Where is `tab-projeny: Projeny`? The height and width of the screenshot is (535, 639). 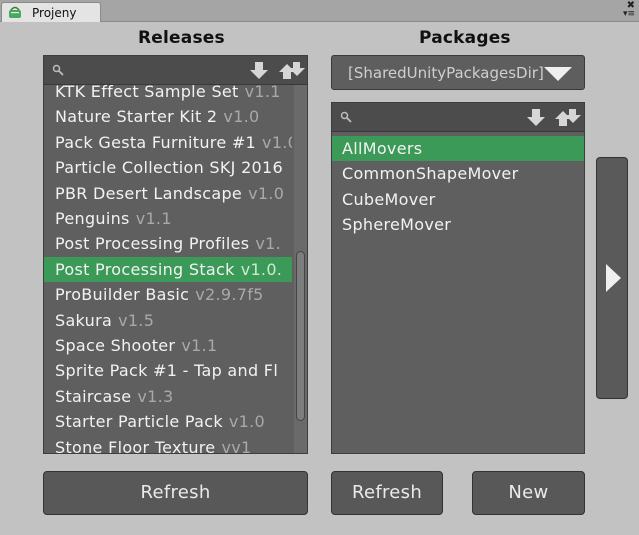
tab-projeny: Projeny is located at coordinates (51, 12).